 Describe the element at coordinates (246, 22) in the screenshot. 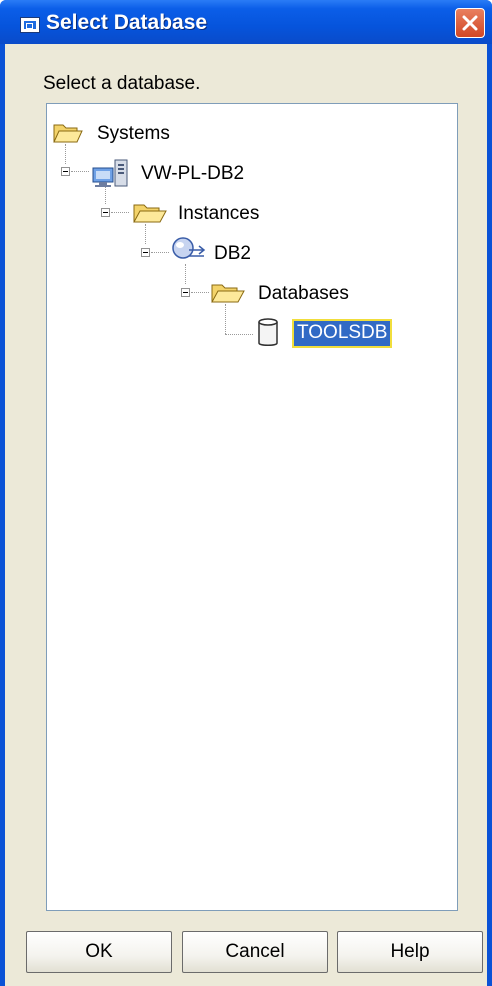

I see `title-bar: Select Database` at that location.